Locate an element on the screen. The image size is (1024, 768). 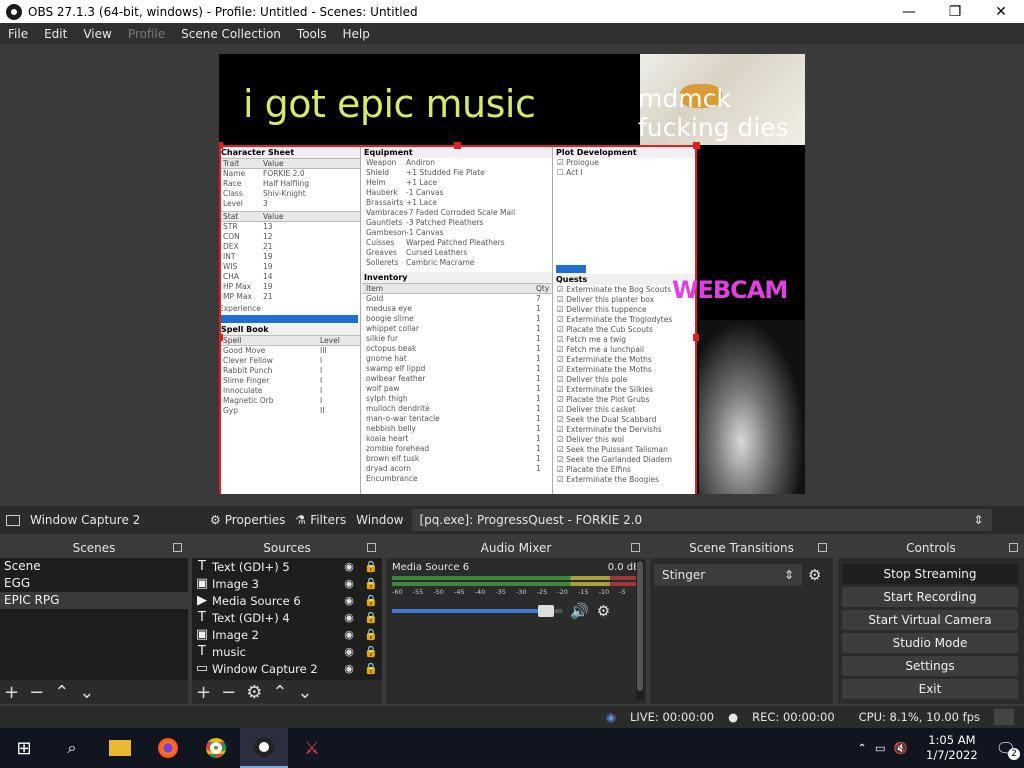
source-item: T Text (GDI+) 5 ◉ 🔒 is located at coordinates (287, 566).